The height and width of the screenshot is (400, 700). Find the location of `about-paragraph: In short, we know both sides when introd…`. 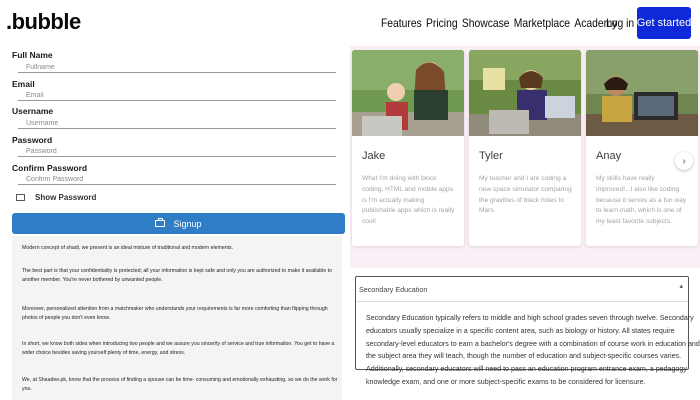

about-paragraph: In short, we know both sides when introd… is located at coordinates (178, 348).